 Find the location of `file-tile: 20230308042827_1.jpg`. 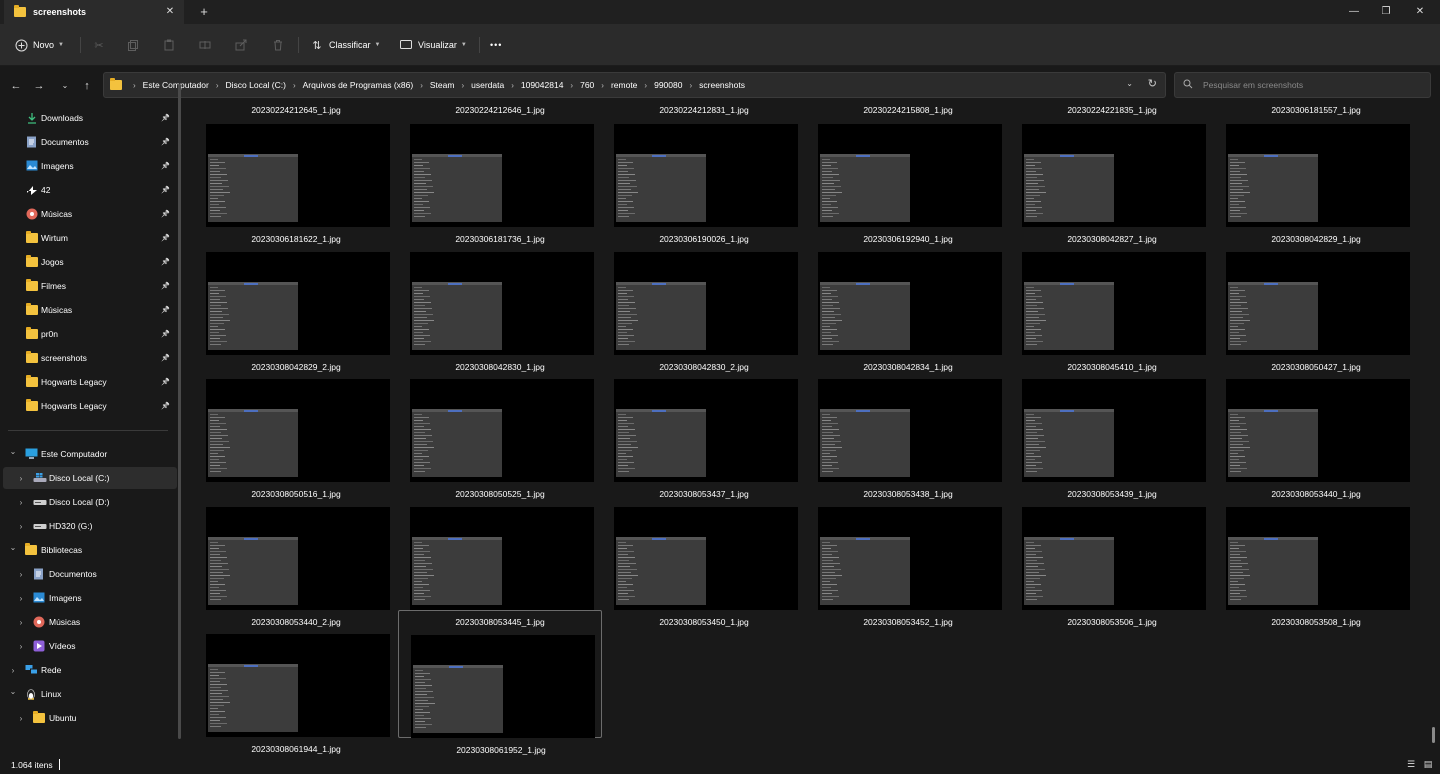

file-tile: 20230308042827_1.jpg is located at coordinates (1112, 172).